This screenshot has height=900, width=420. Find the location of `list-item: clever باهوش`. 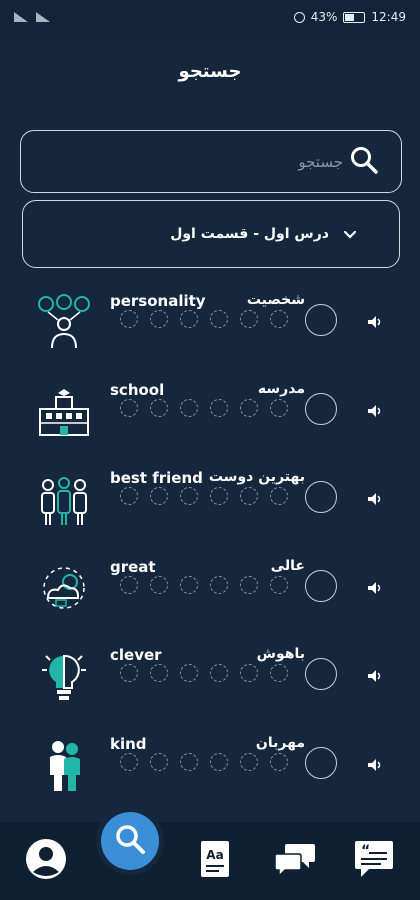

list-item: clever باهوش is located at coordinates (210, 678).